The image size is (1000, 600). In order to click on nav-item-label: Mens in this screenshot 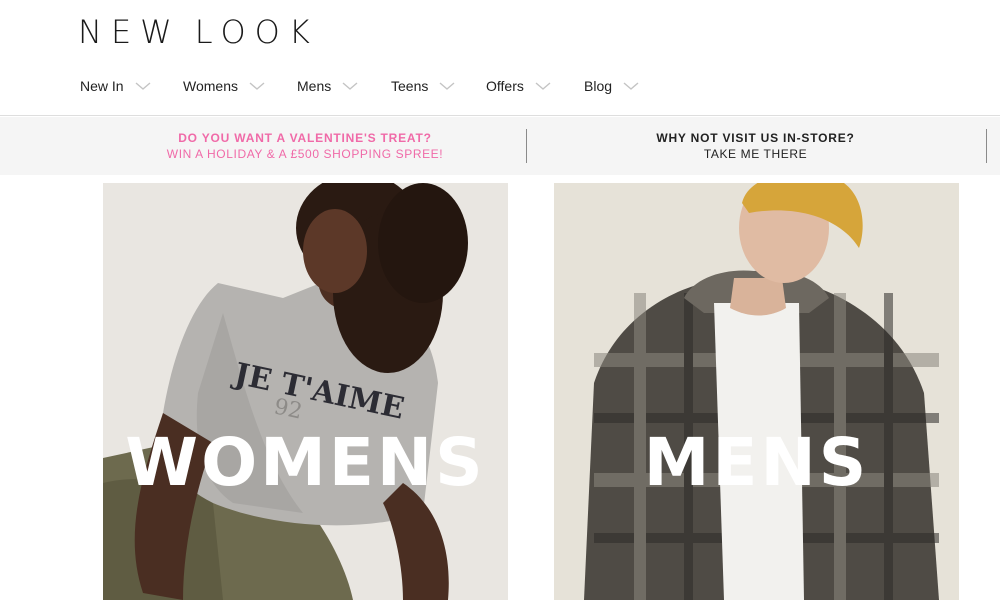, I will do `click(314, 86)`.